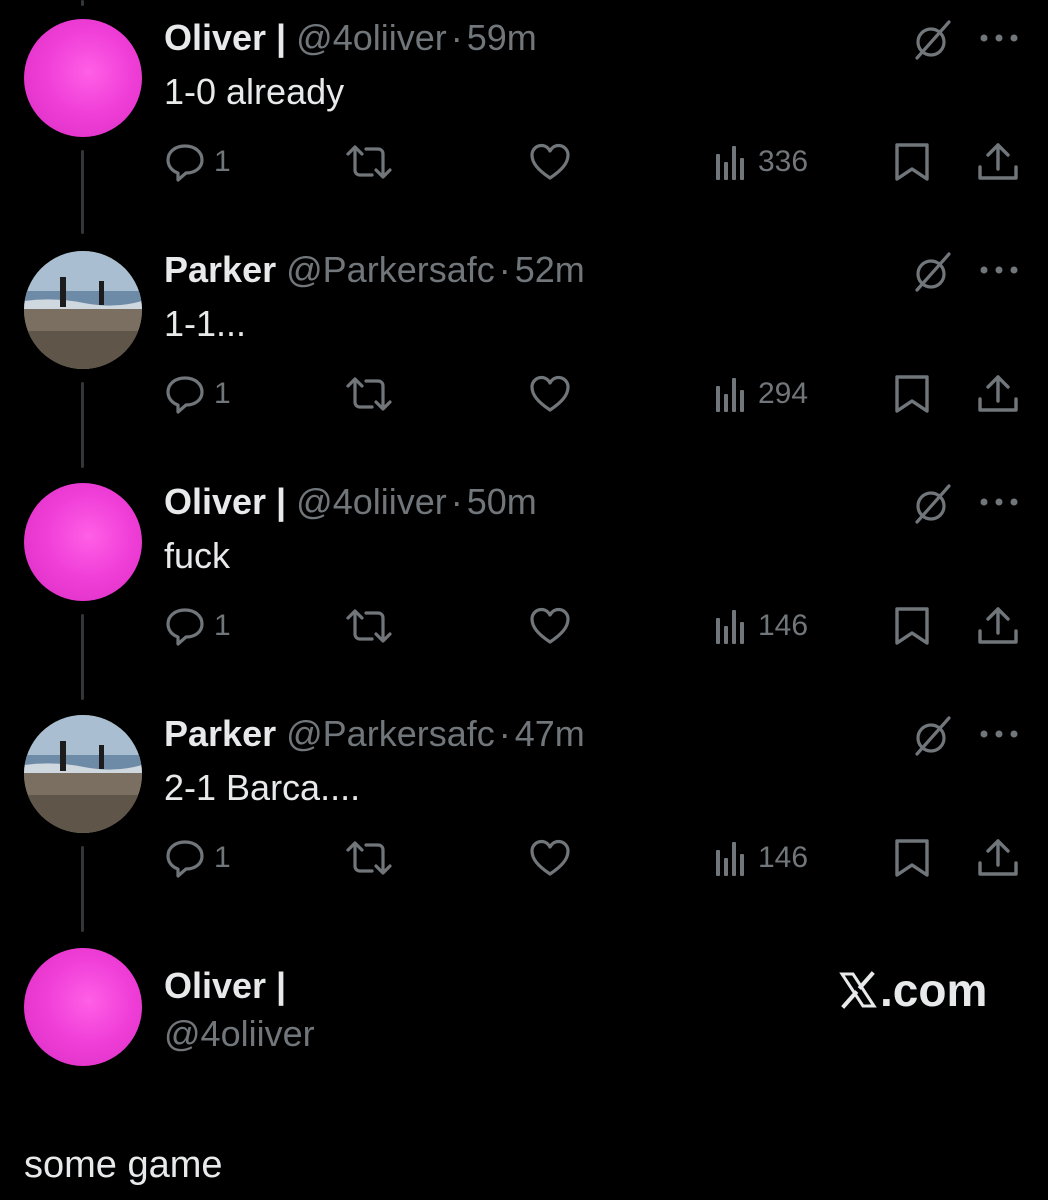  What do you see at coordinates (502, 37) in the screenshot?
I see `timestamp: 59m` at bounding box center [502, 37].